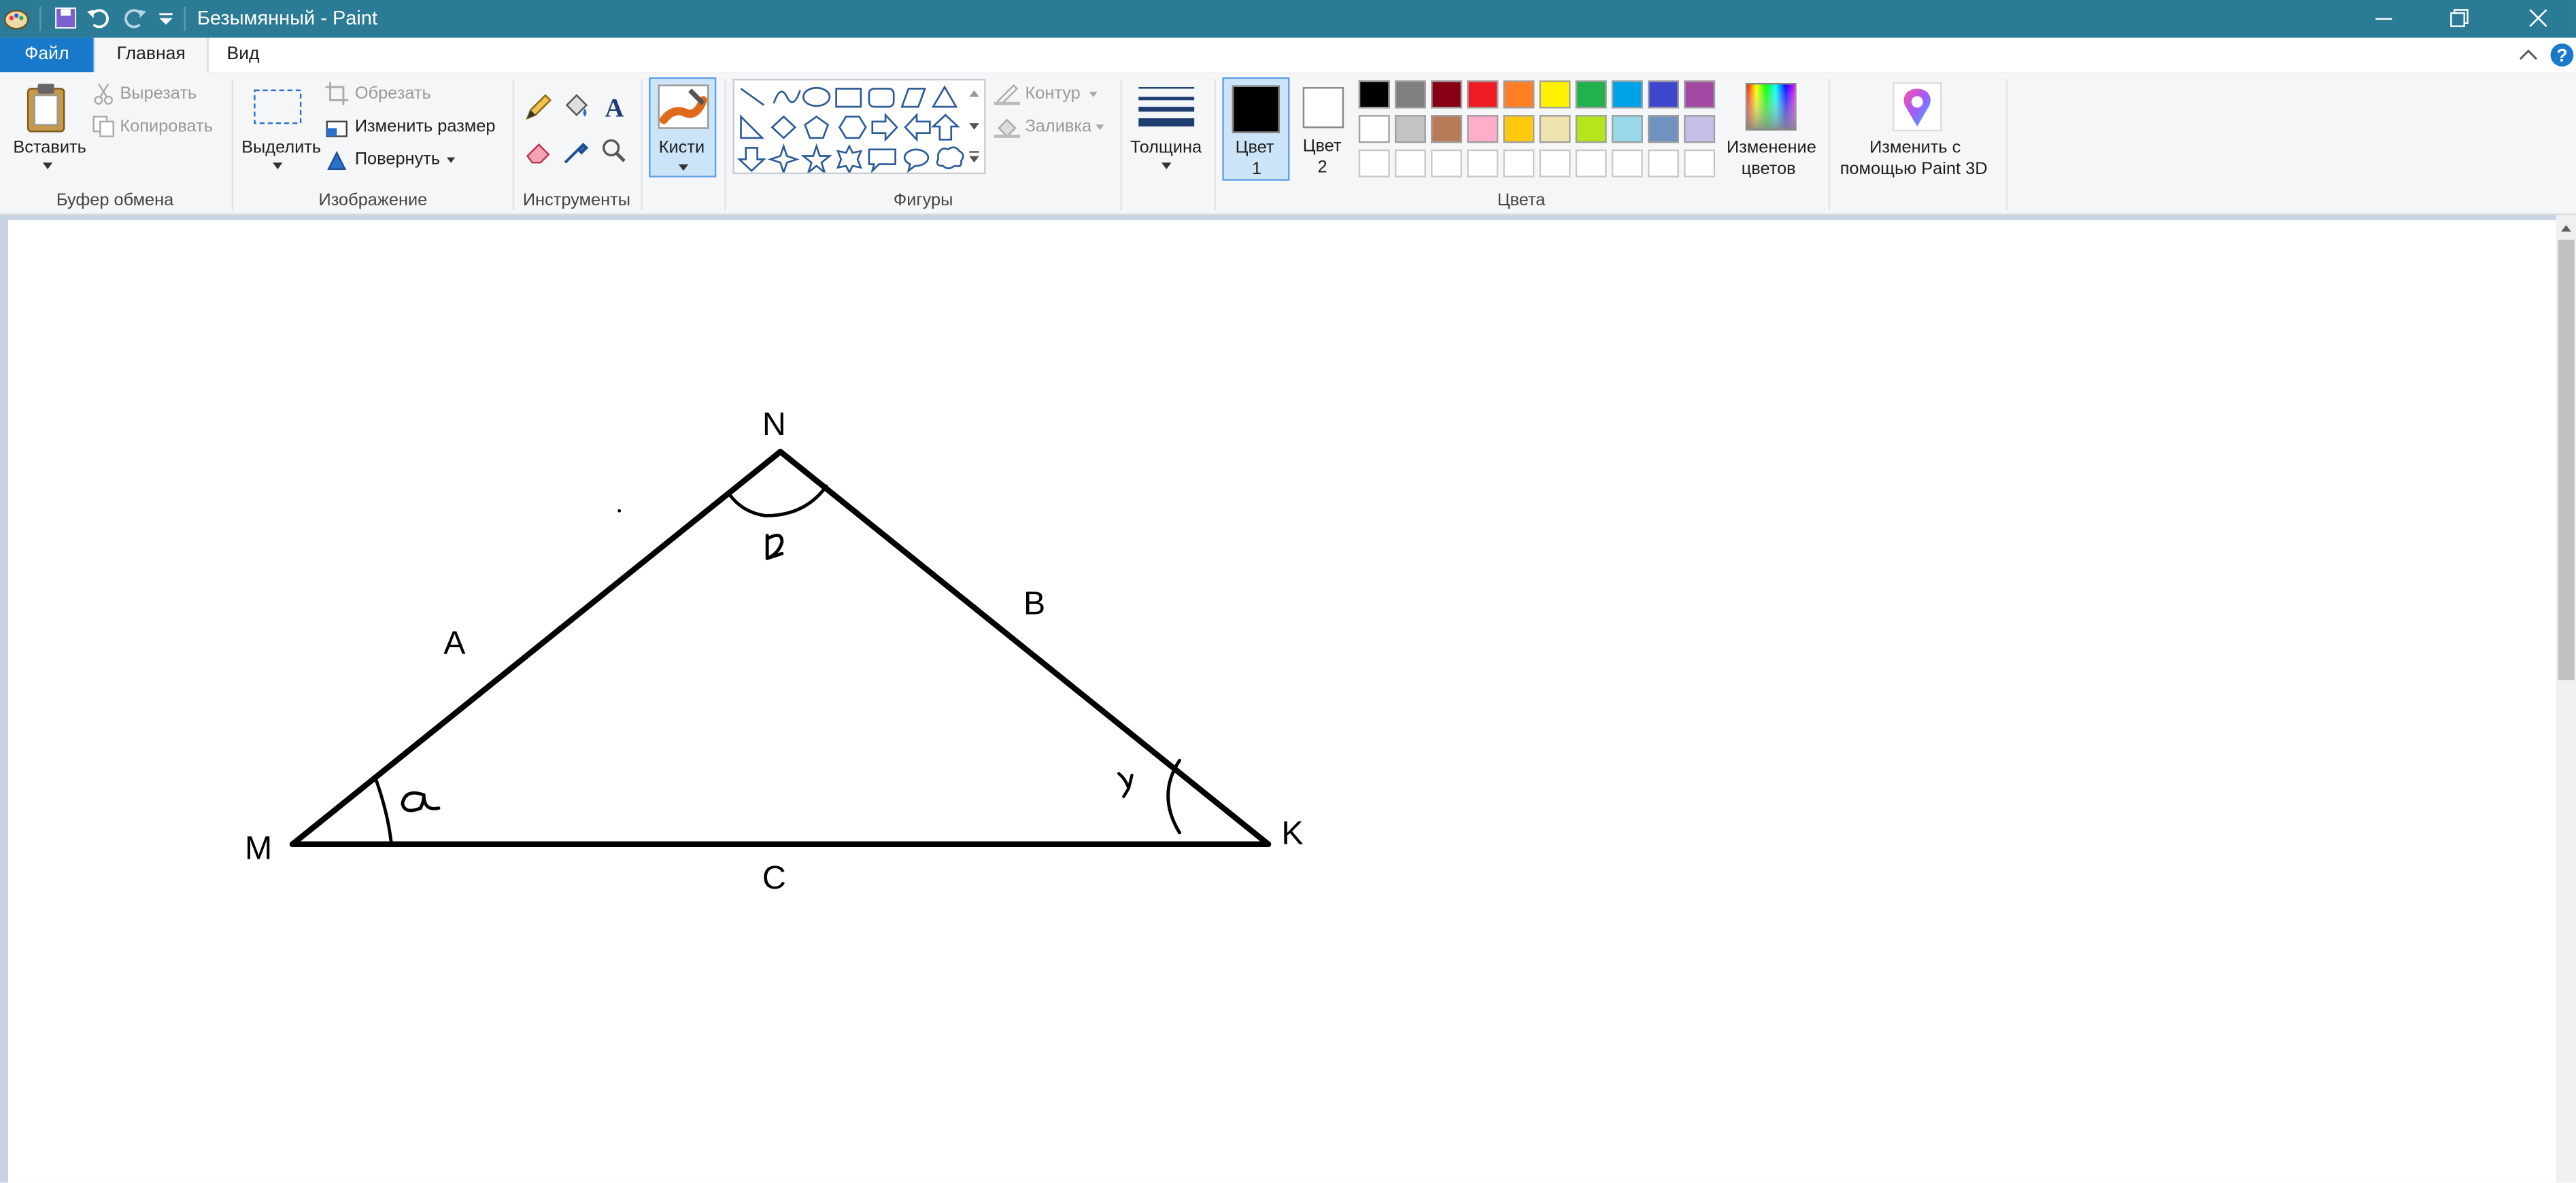 Image resolution: width=2576 pixels, height=1183 pixels. Describe the element at coordinates (774, 425) in the screenshot. I see `vertex-label-n: N` at that location.